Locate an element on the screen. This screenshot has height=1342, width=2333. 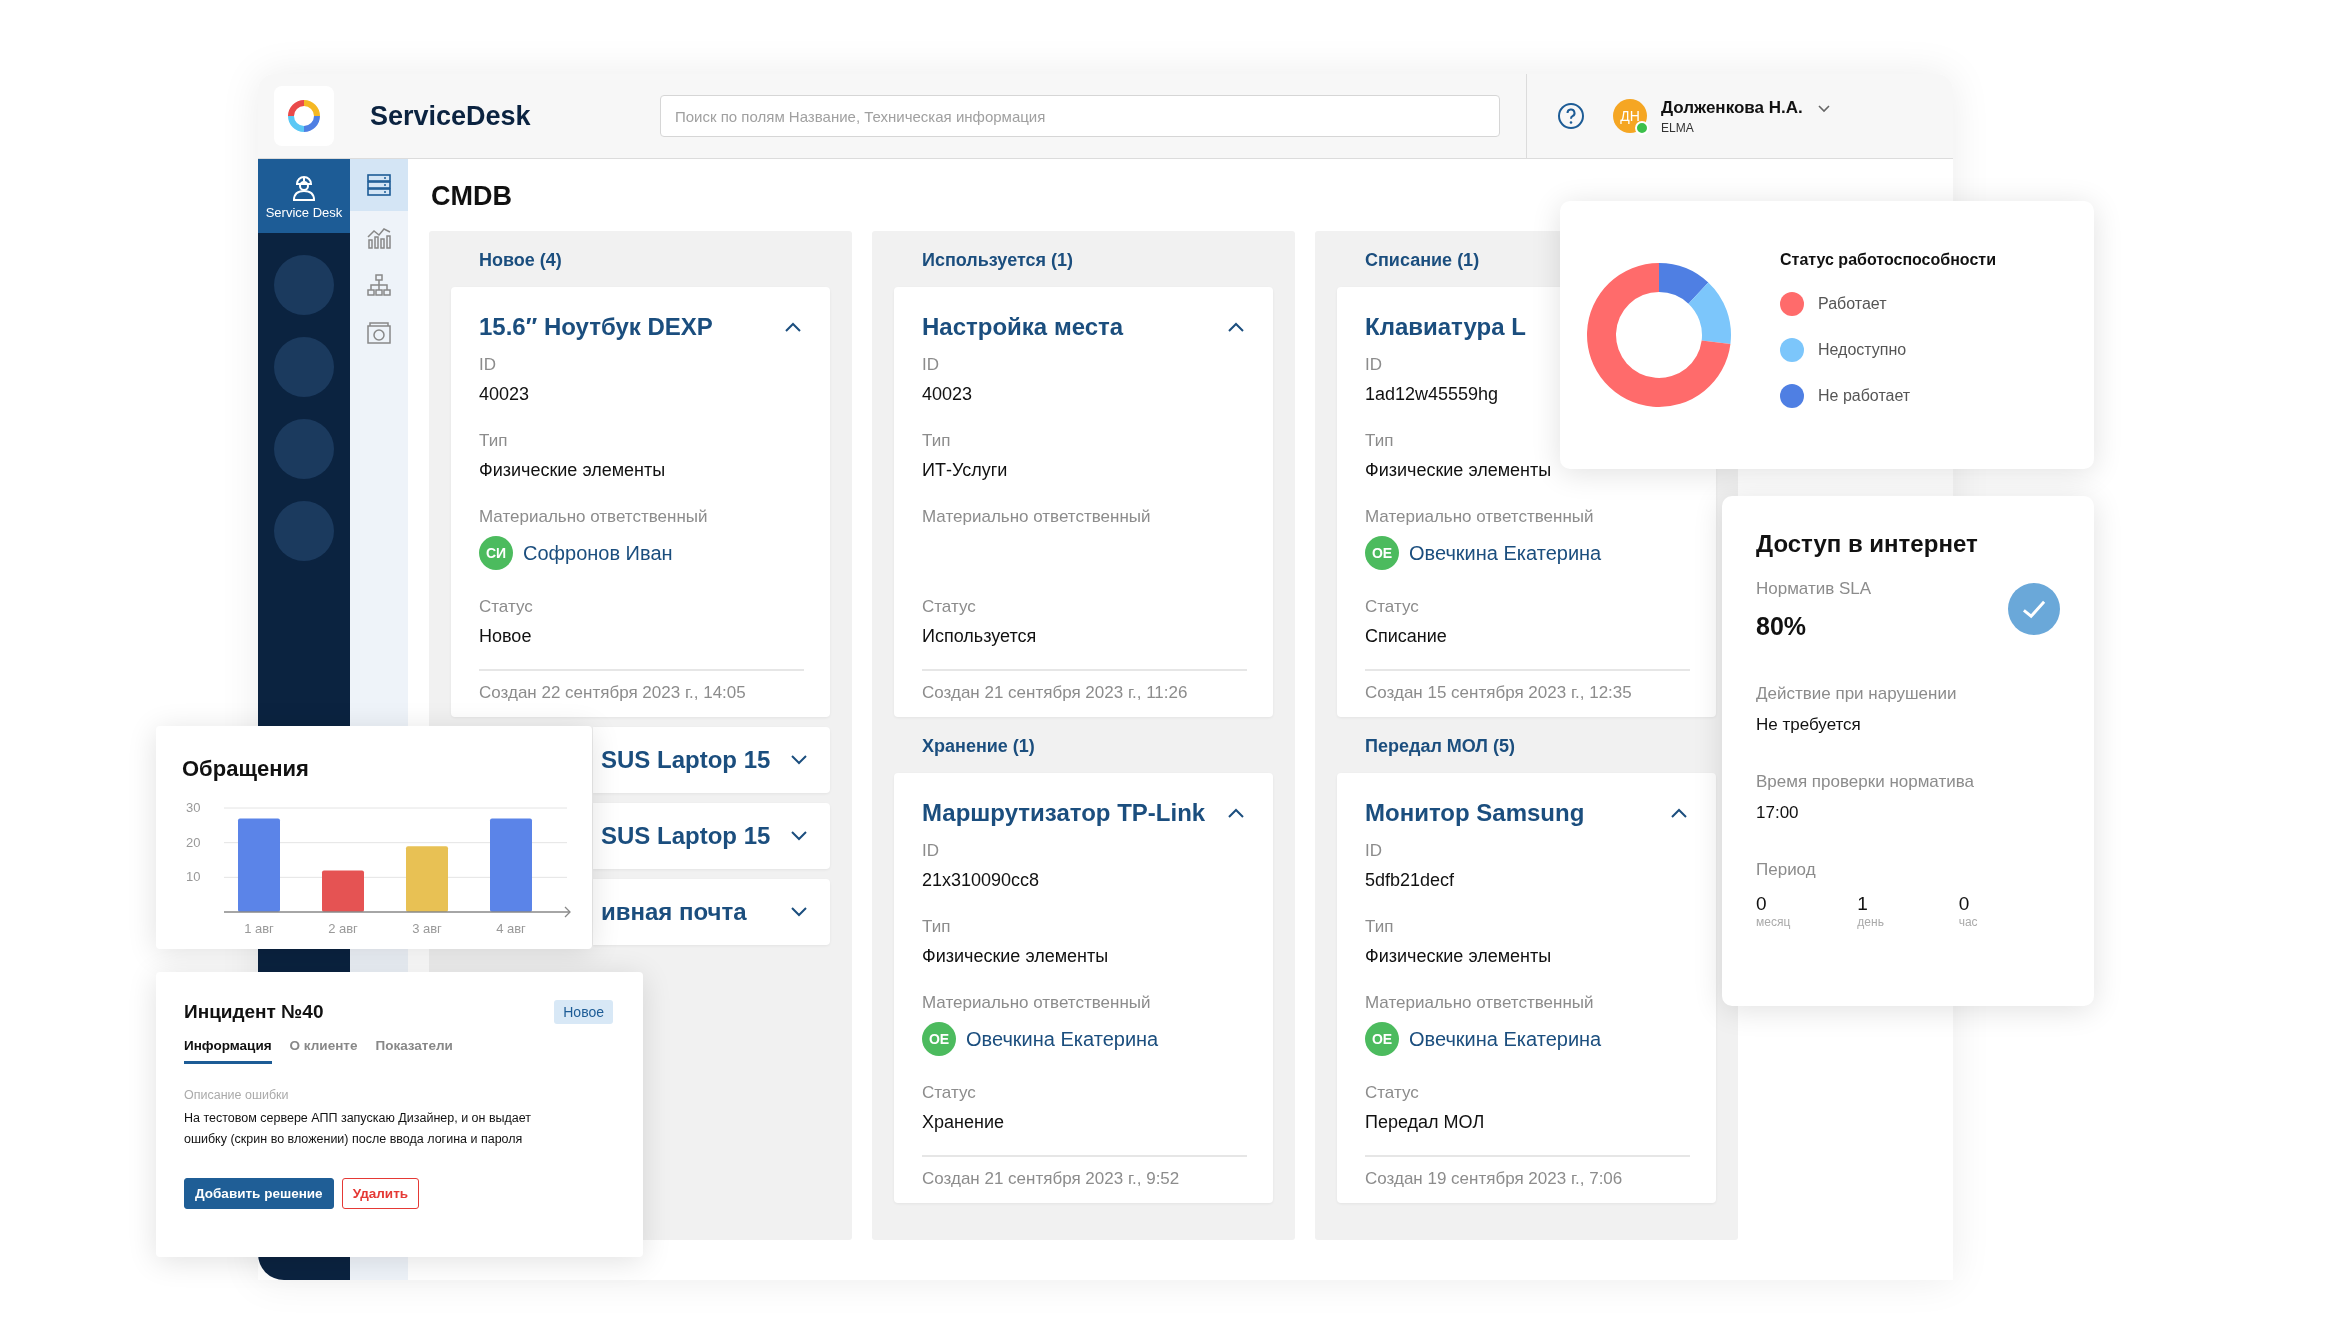
field-value: Списание is located at coordinates (1406, 636).